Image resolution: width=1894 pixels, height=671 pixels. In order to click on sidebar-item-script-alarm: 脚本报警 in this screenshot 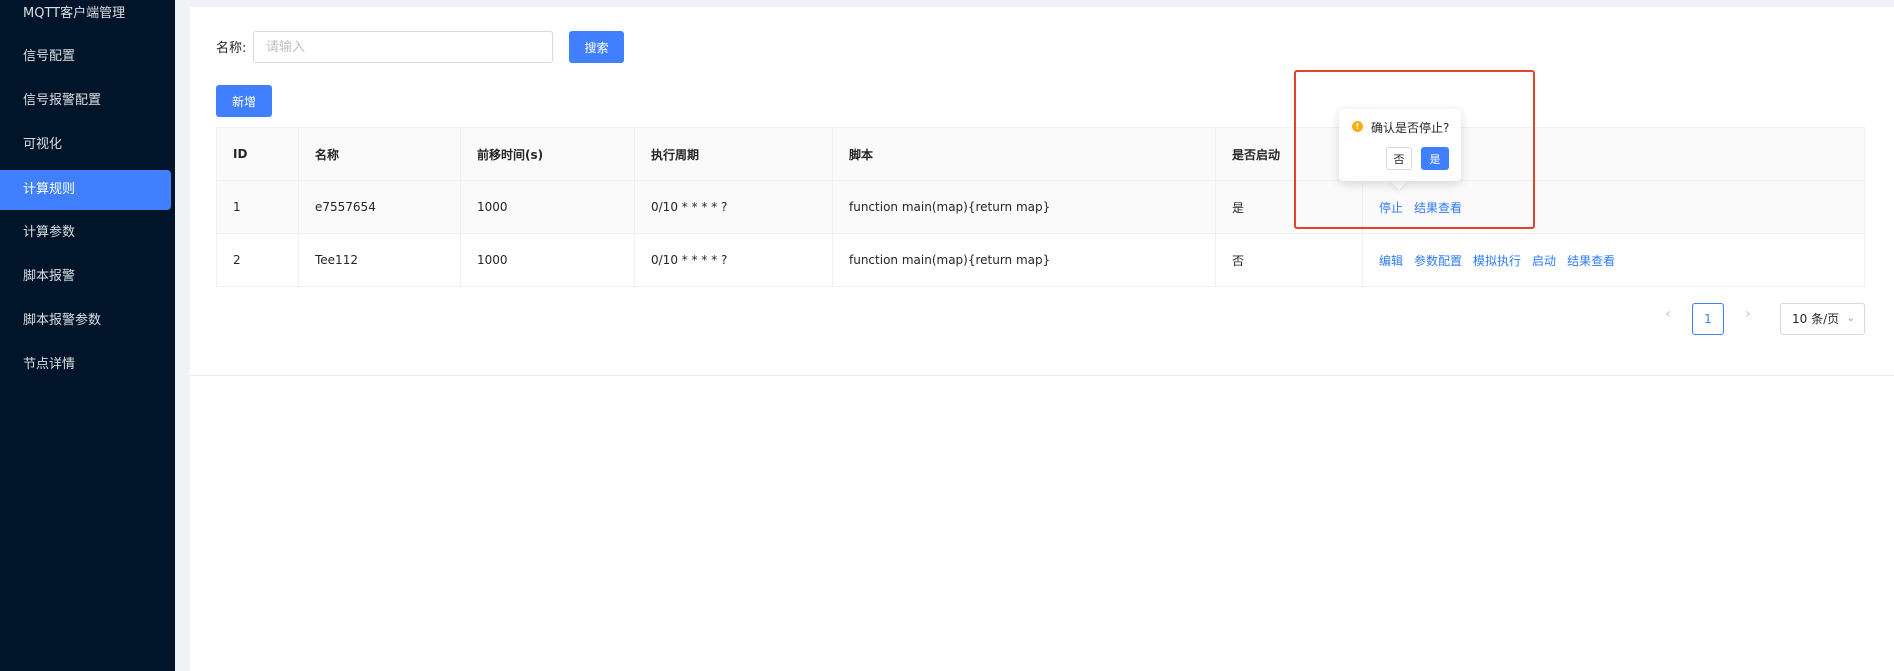, I will do `click(85, 277)`.